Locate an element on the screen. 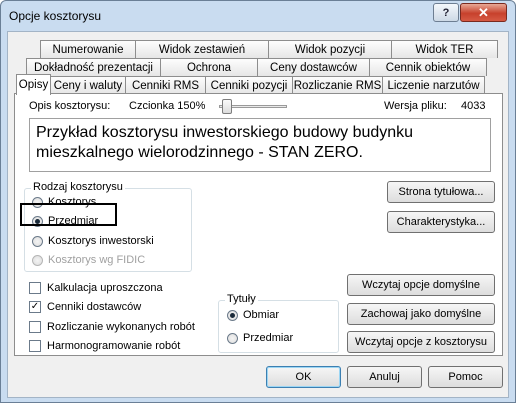 The height and width of the screenshot is (403, 516). font-size-label: Czcionka 150% is located at coordinates (167, 106).